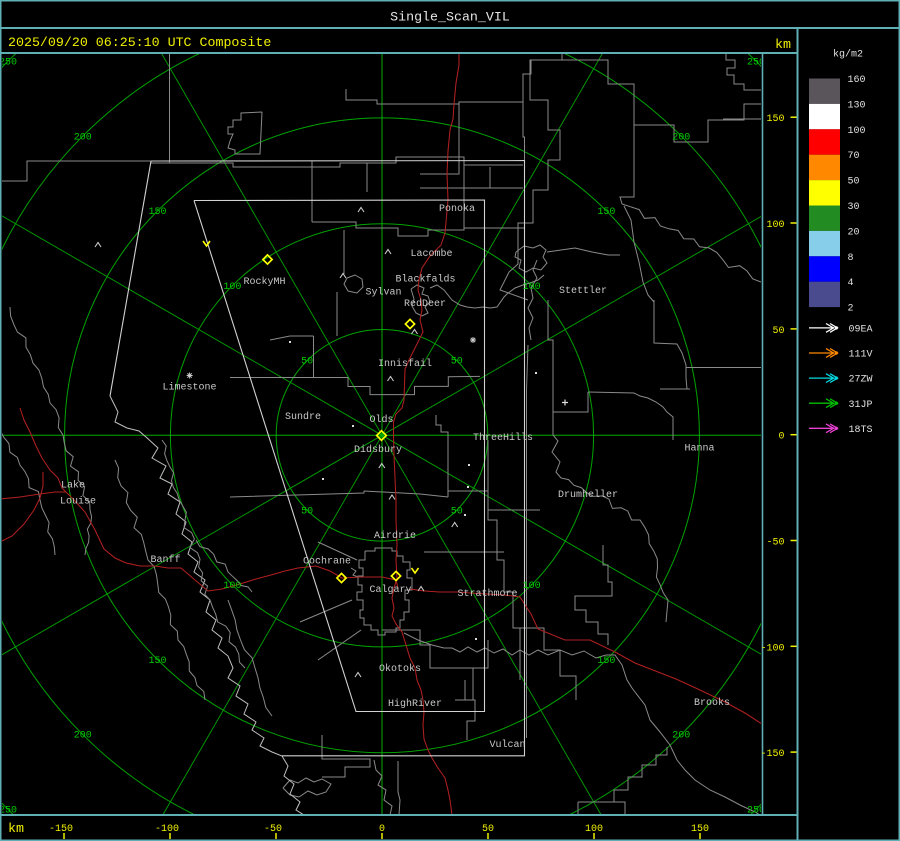 Image resolution: width=900 pixels, height=841 pixels. Describe the element at coordinates (861, 380) in the screenshot. I see `svg-text: 27ZW` at that location.